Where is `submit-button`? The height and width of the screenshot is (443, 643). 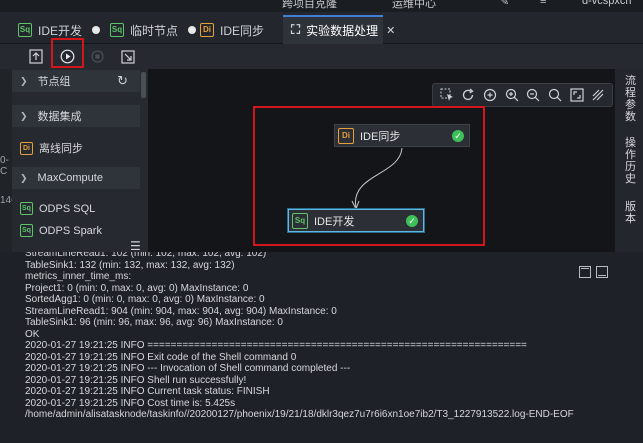 submit-button is located at coordinates (36, 56).